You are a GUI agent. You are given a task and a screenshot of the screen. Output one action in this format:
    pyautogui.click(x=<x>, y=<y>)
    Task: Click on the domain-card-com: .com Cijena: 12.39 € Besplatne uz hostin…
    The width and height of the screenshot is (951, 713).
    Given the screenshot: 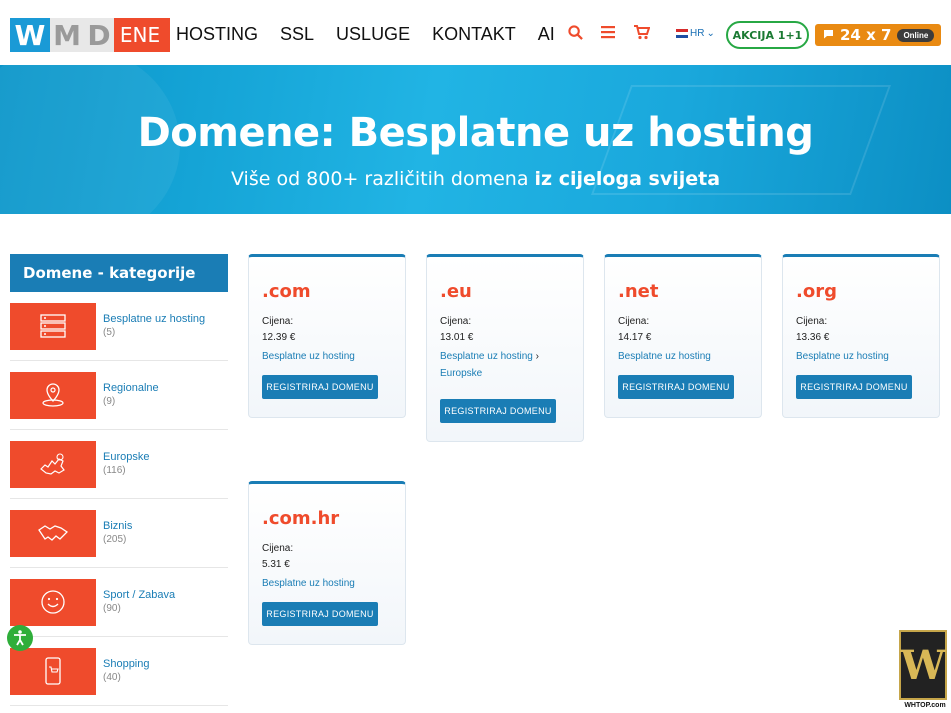 What is the action you would take?
    pyautogui.click(x=327, y=336)
    